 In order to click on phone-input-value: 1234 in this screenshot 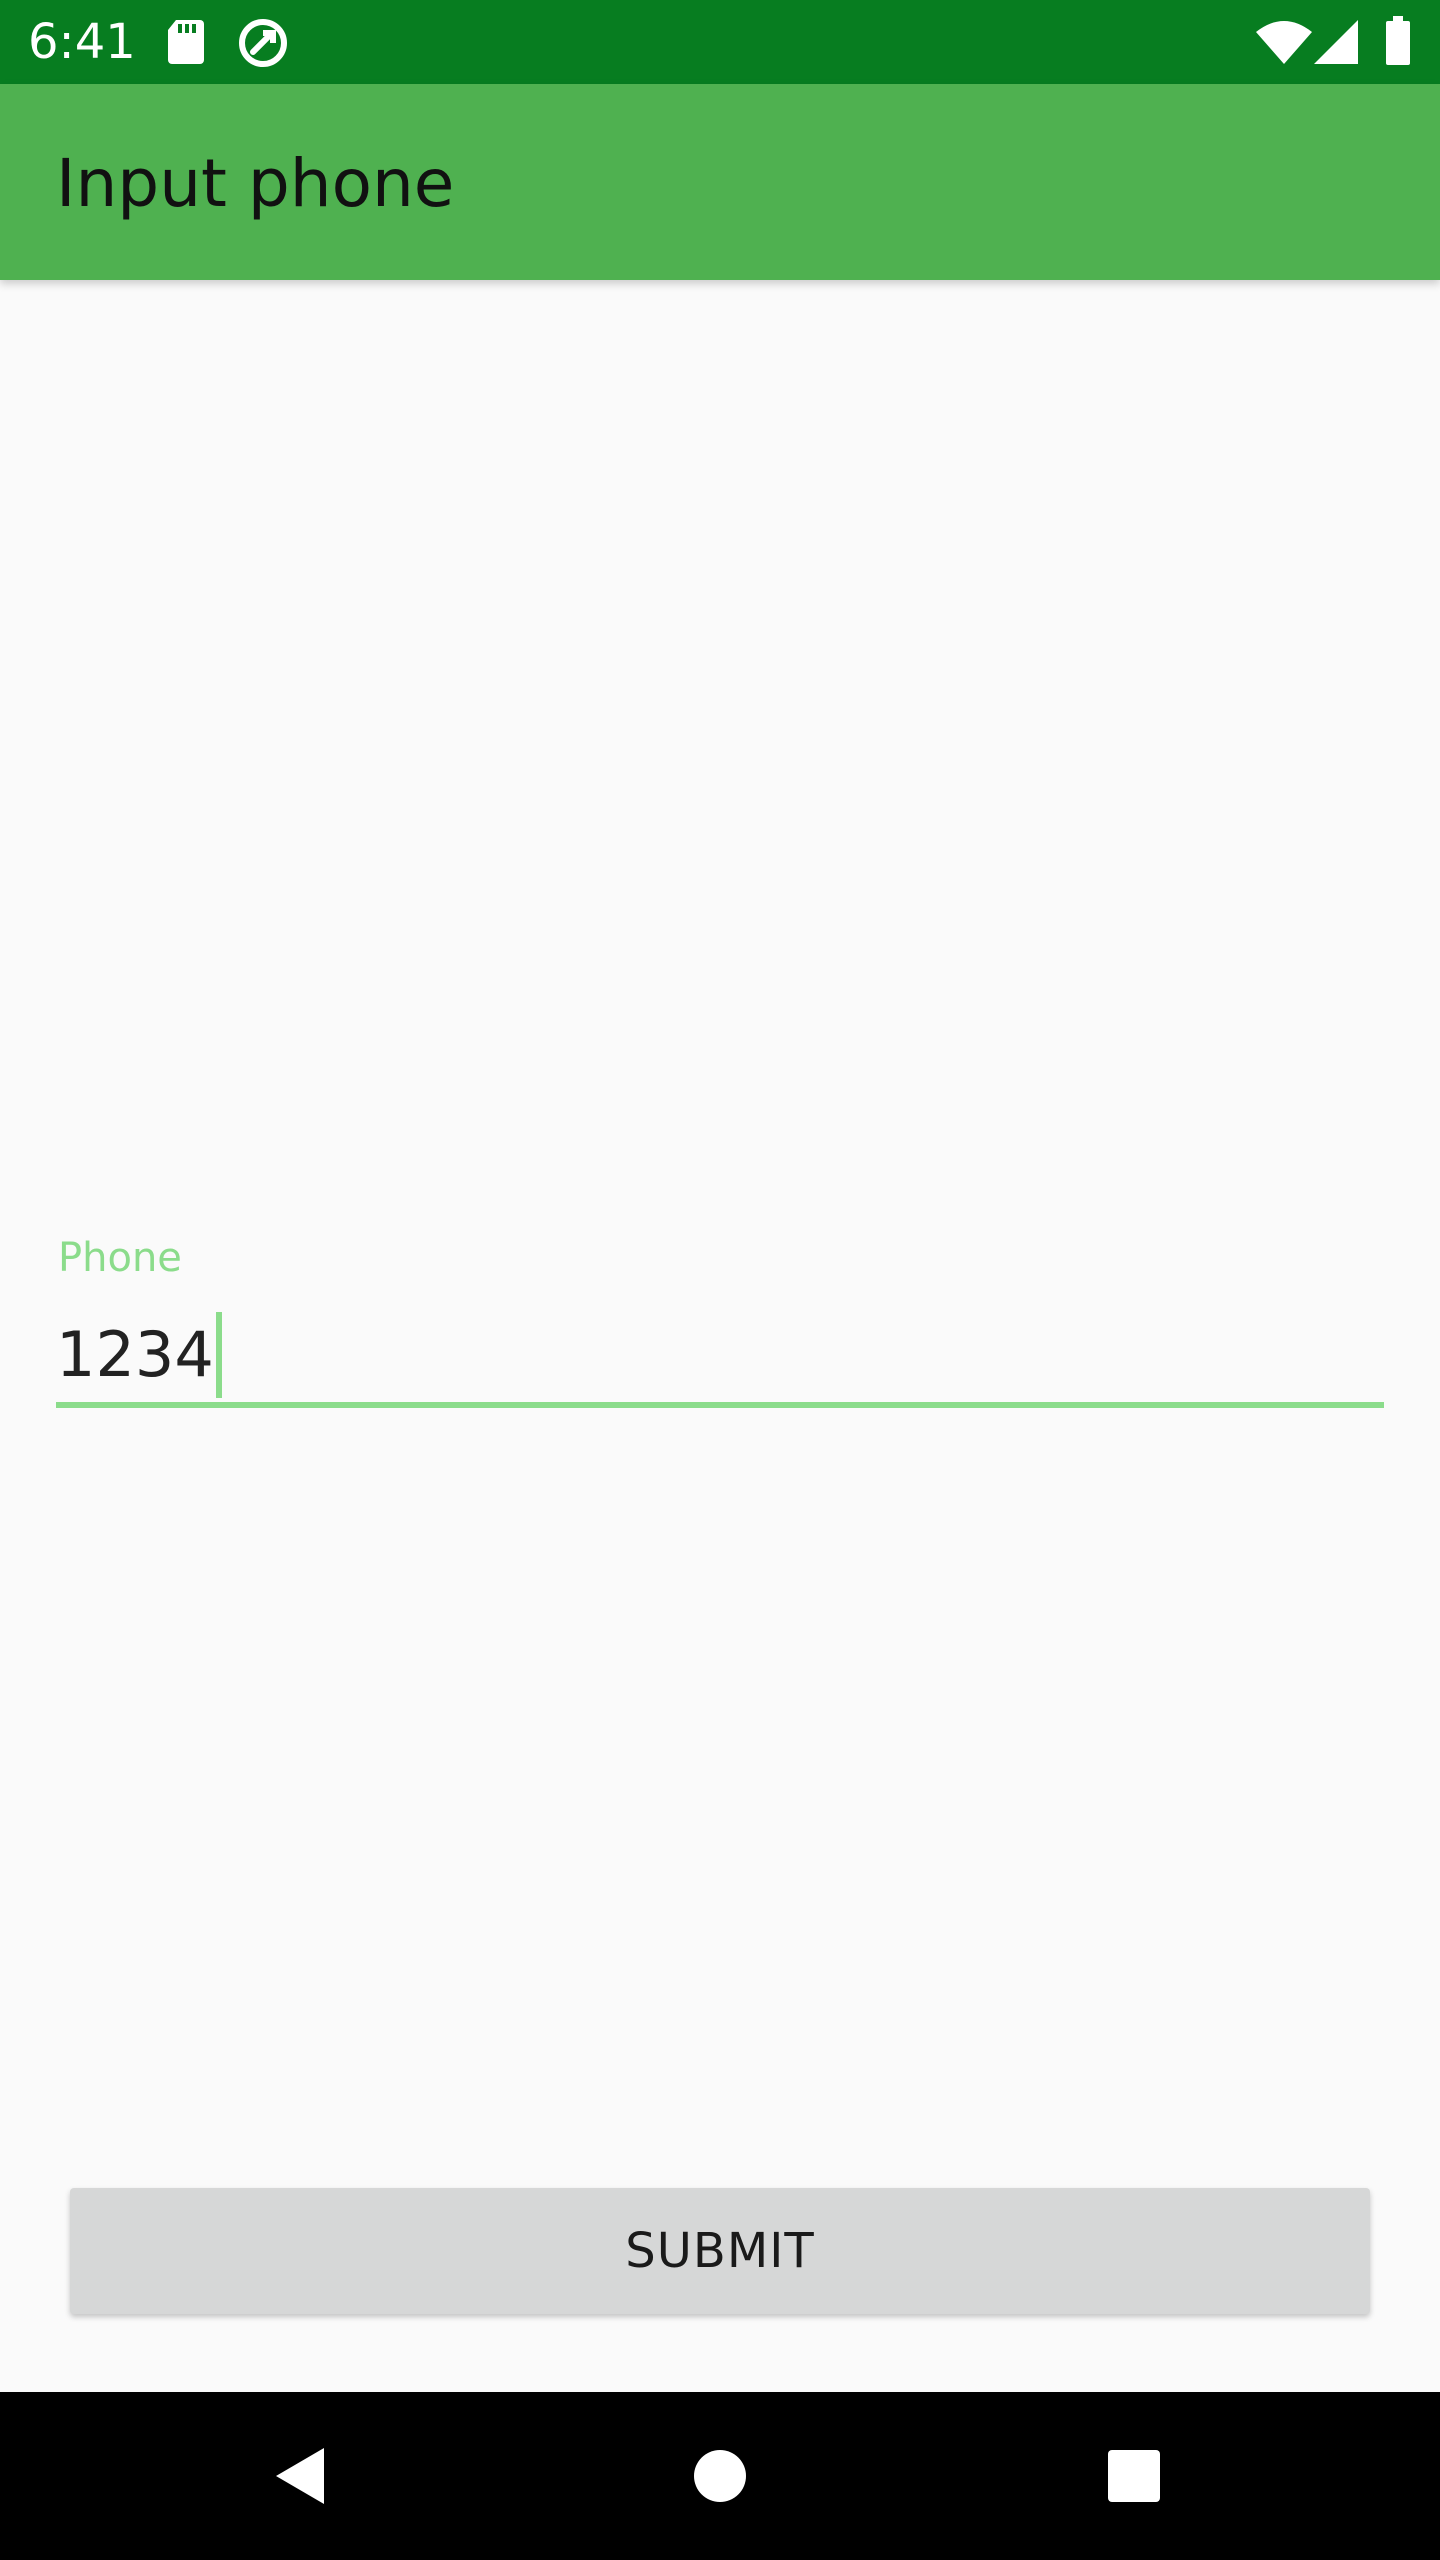, I will do `click(135, 1354)`.